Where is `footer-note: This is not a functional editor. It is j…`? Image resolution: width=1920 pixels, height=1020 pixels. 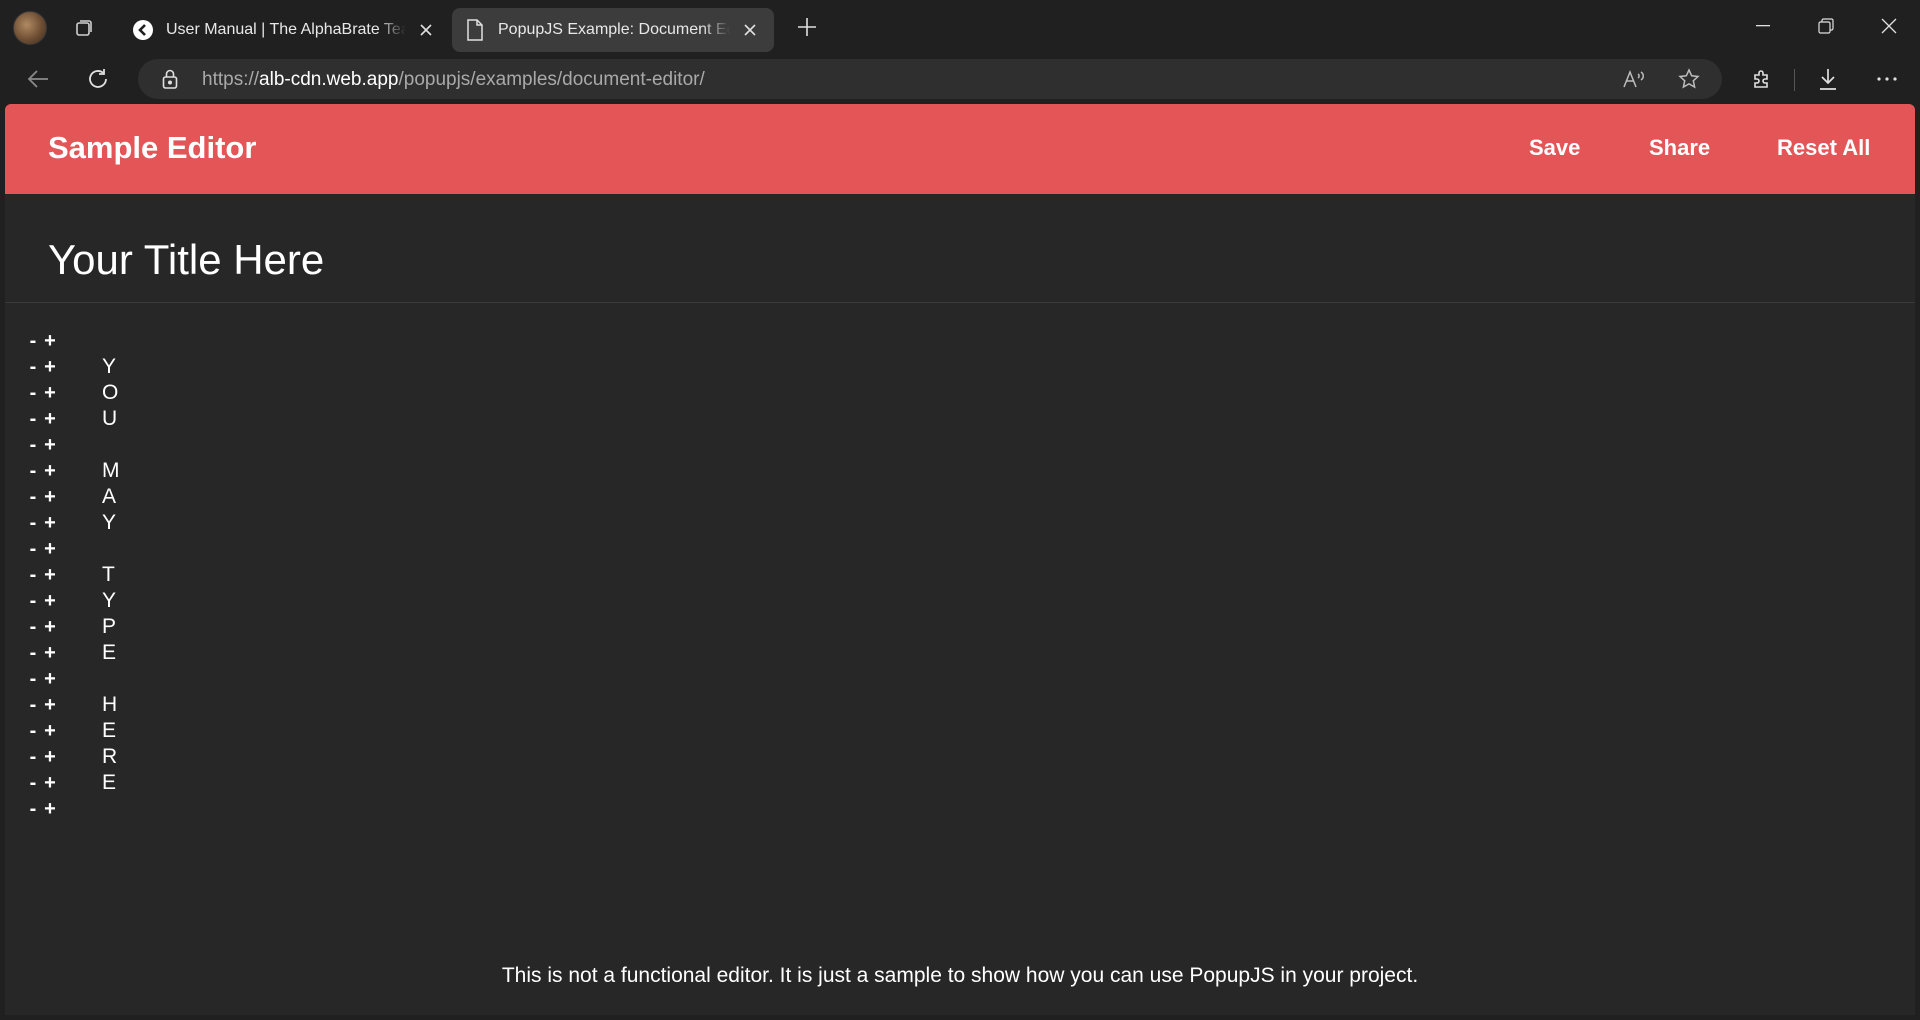 footer-note: This is not a functional editor. It is j… is located at coordinates (960, 975).